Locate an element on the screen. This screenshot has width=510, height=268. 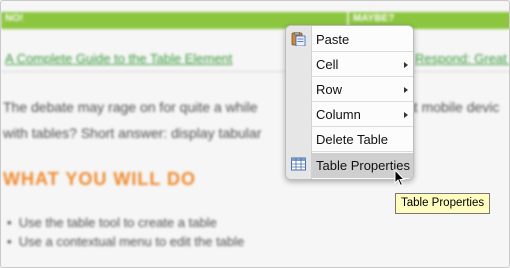
guide-link: A Complete Guide to the Table Element is located at coordinates (118, 58).